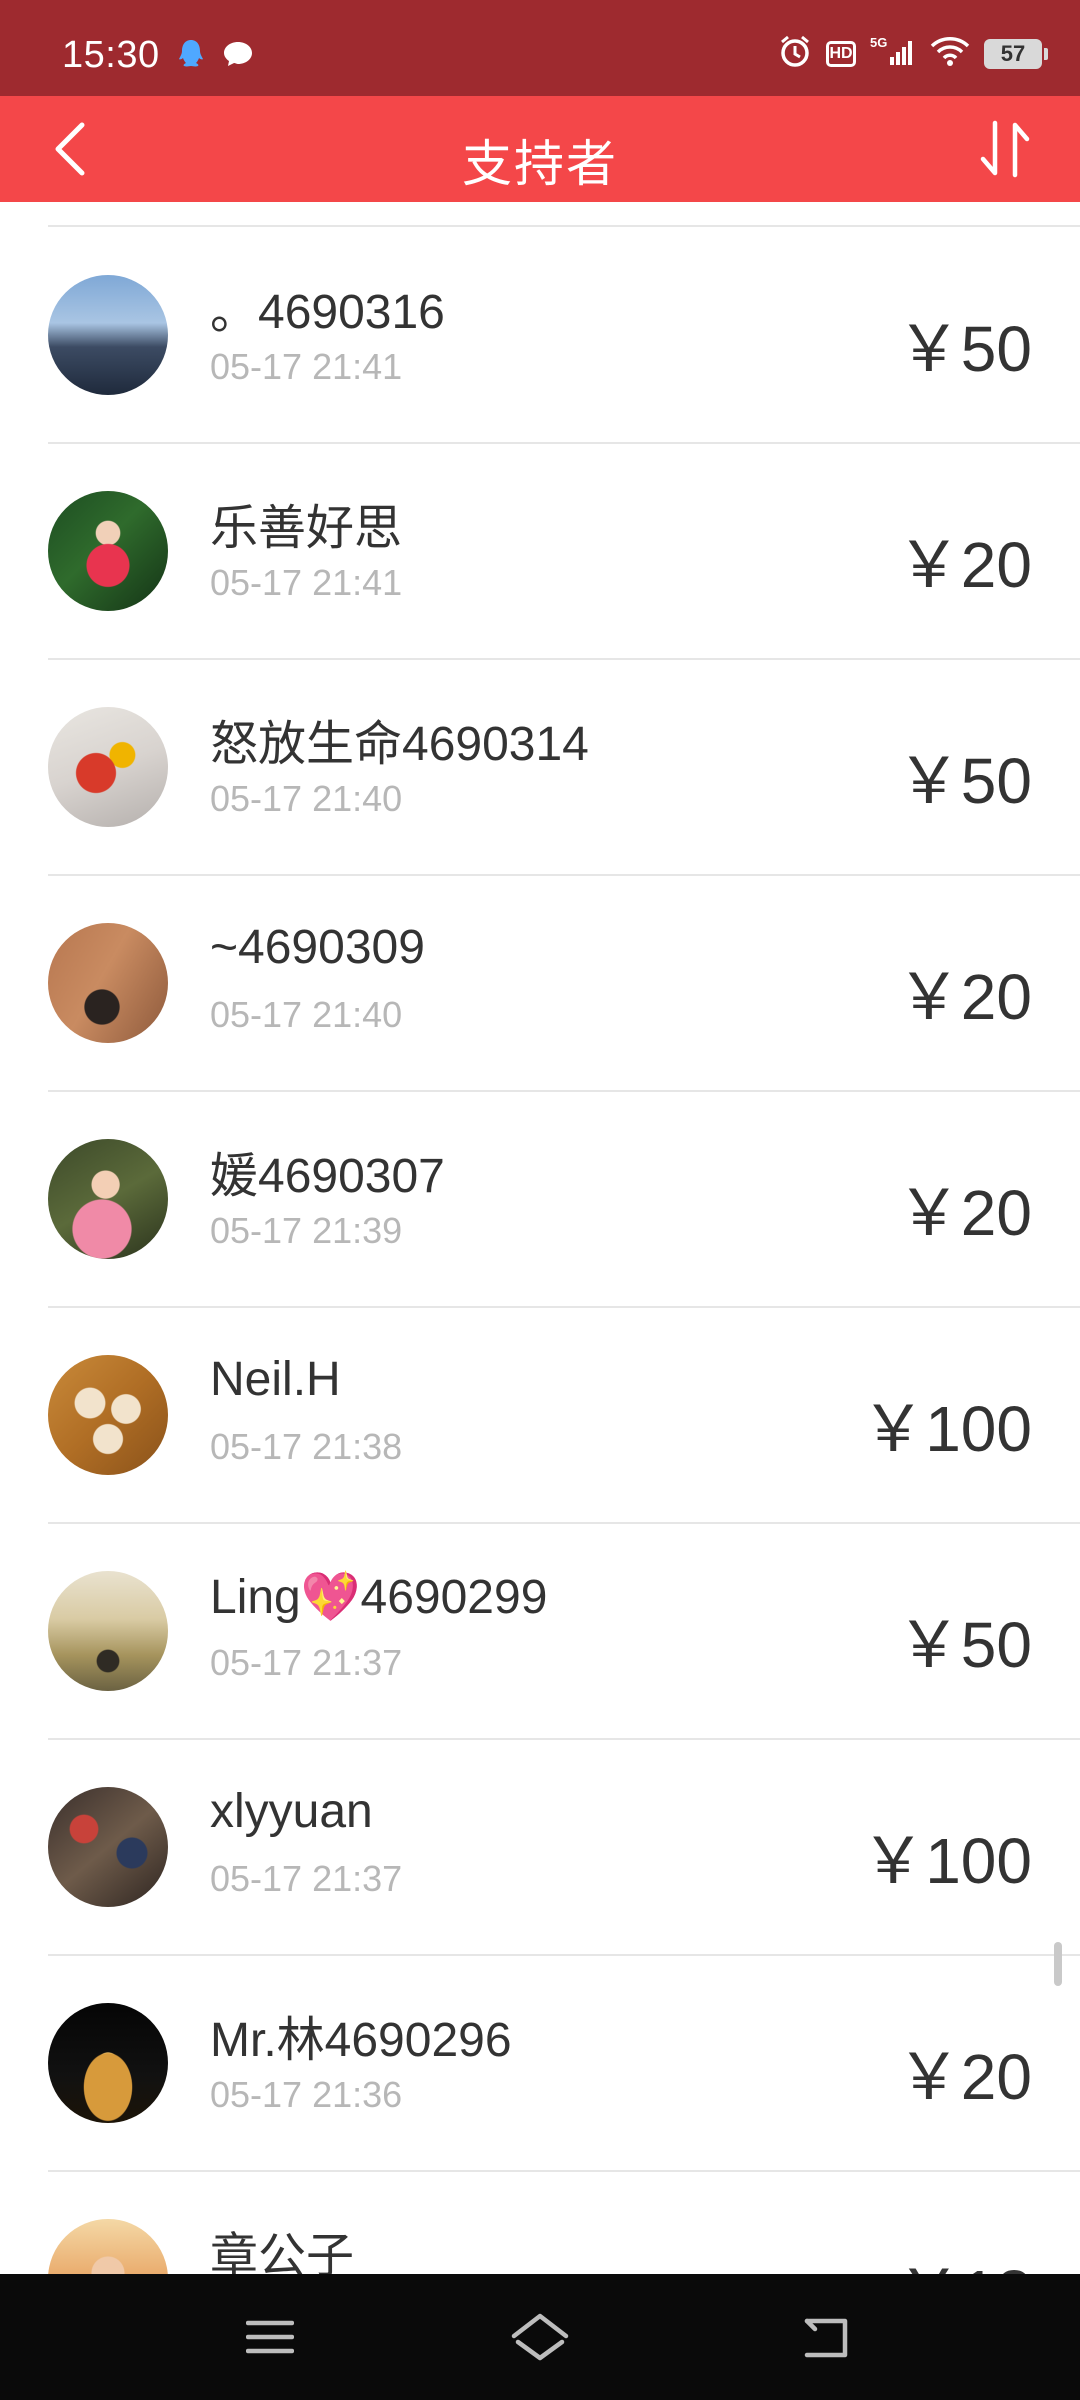  Describe the element at coordinates (238, 56) in the screenshot. I see `message-bubble-icon` at that location.